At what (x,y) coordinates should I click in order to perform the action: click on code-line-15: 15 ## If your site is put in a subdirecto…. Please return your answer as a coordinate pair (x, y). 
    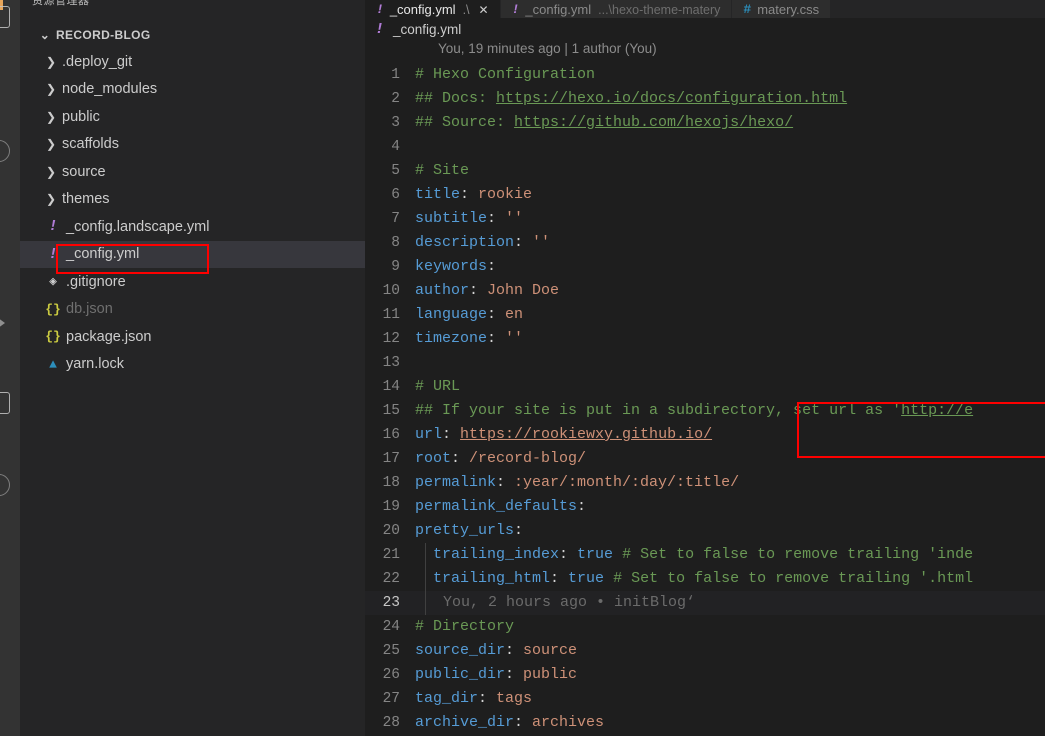
    Looking at the image, I should click on (705, 411).